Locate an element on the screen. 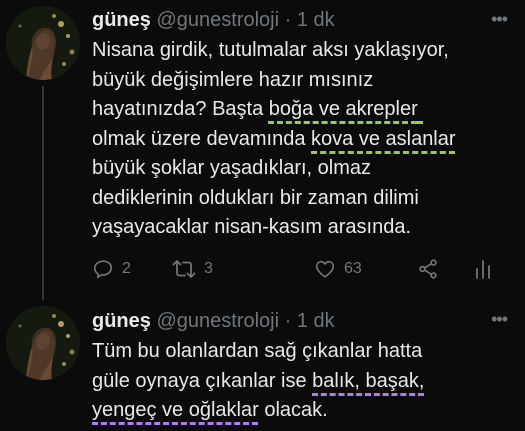  text-line: olmak üzere devamında kova ve aslanlar is located at coordinates (302, 140).